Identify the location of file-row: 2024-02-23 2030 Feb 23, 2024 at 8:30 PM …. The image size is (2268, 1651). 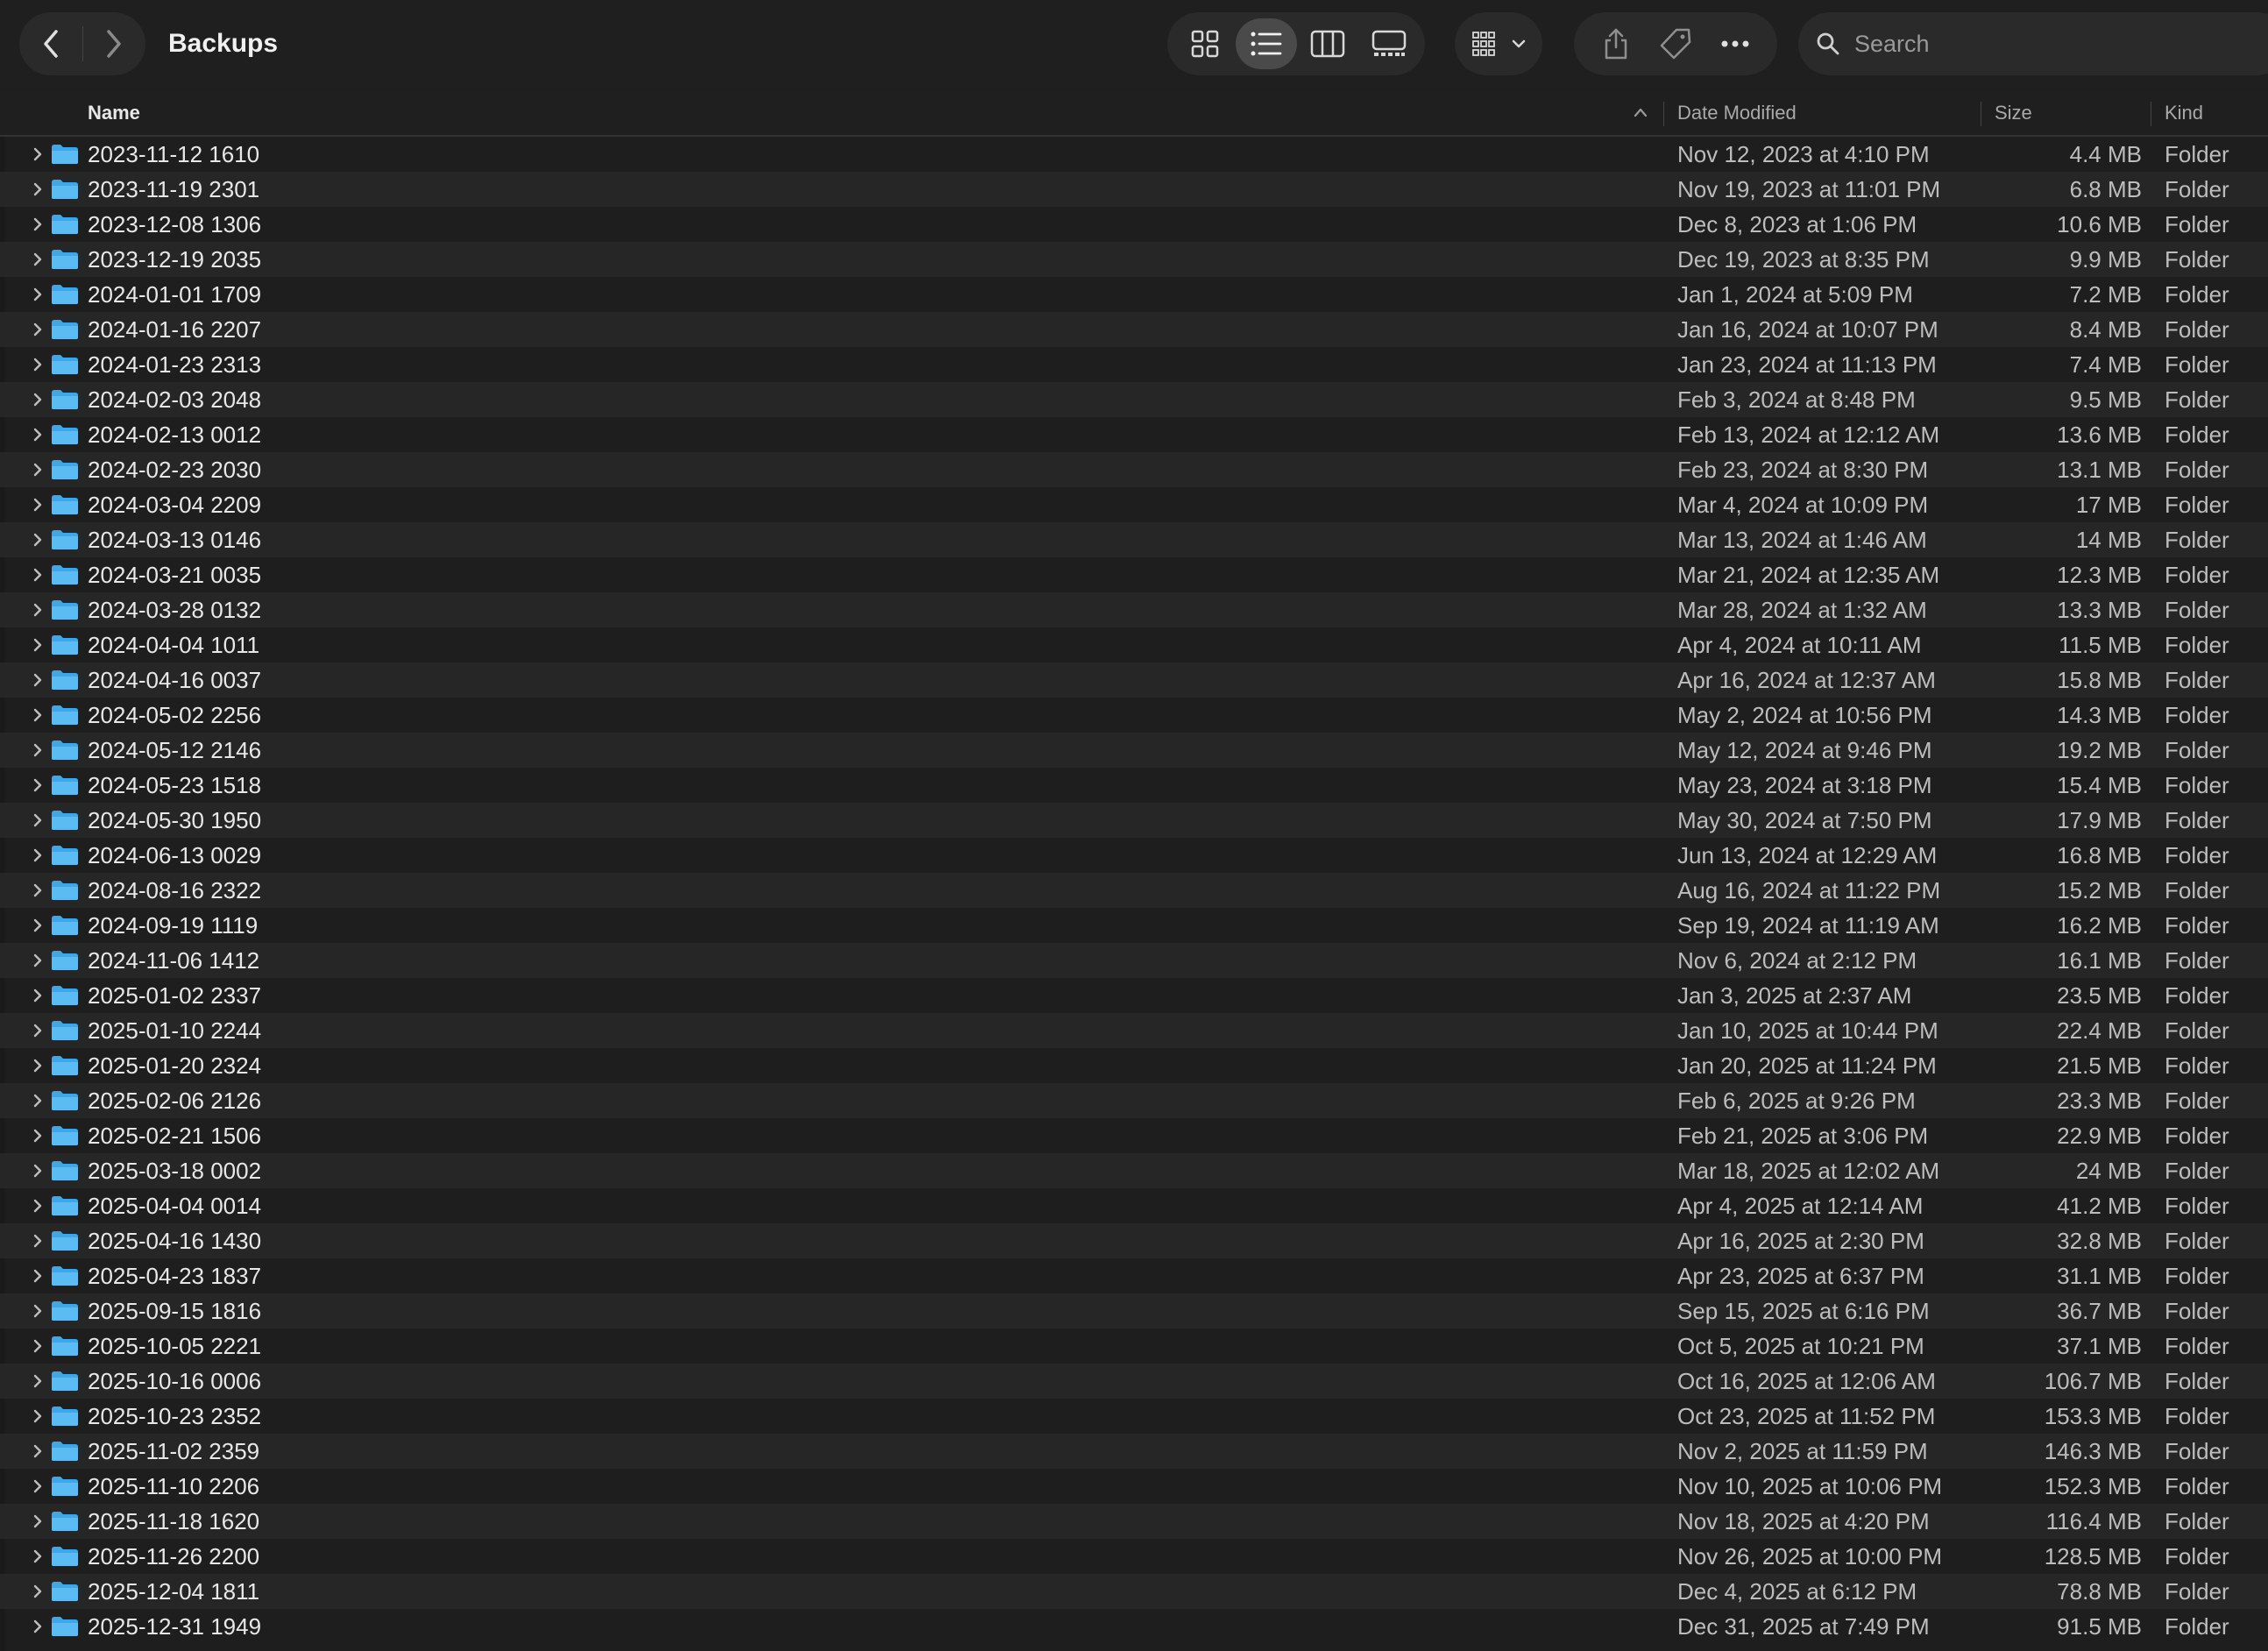
(1134, 470).